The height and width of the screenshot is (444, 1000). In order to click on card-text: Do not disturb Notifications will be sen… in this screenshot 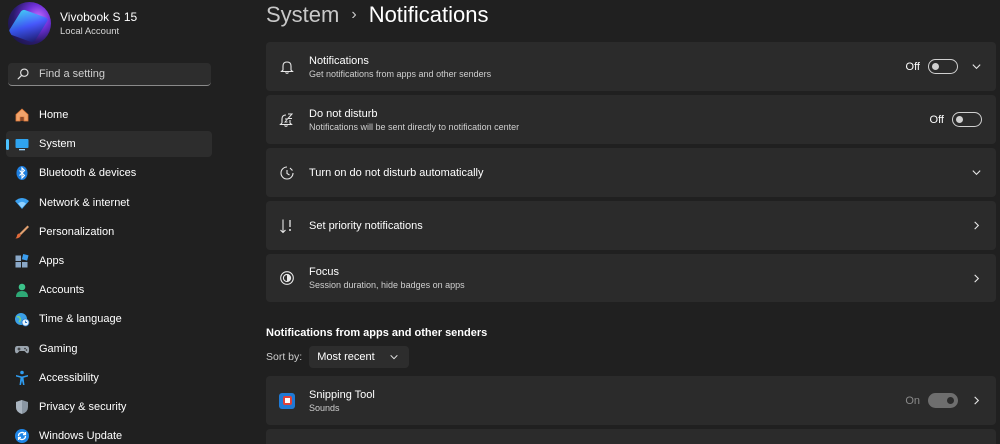, I will do `click(652, 120)`.